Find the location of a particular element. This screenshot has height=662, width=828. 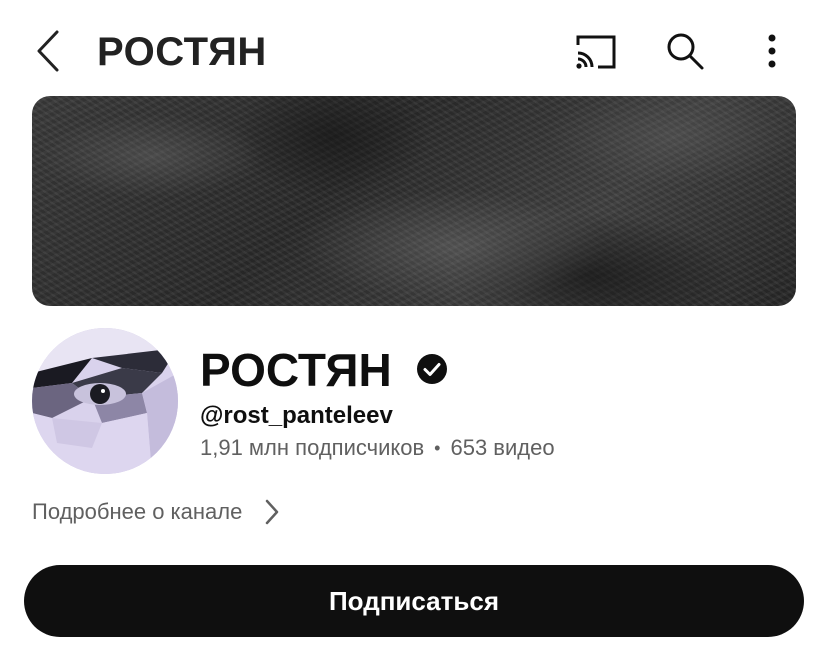

subscribe-button: Подписаться is located at coordinates (414, 601).